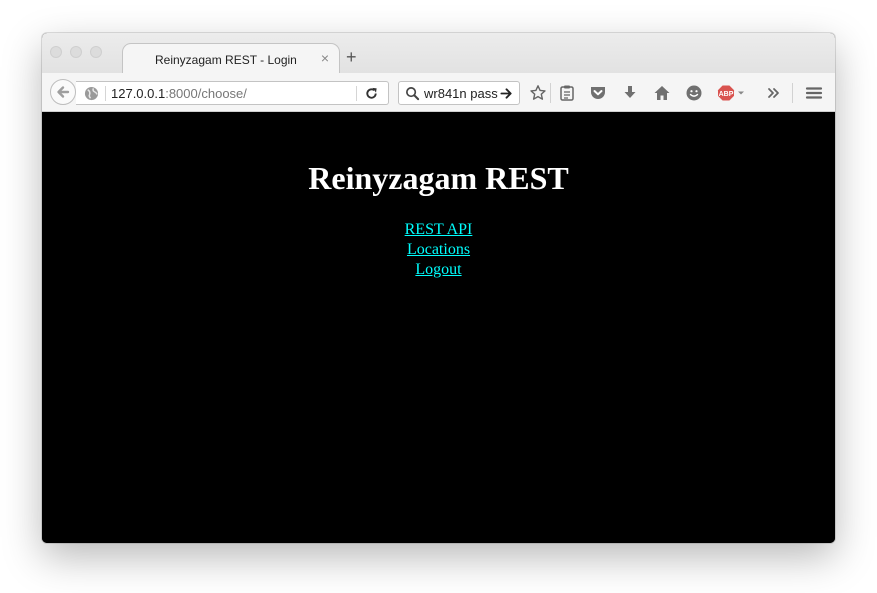  Describe the element at coordinates (506, 95) in the screenshot. I see `arrow-right-icon` at that location.